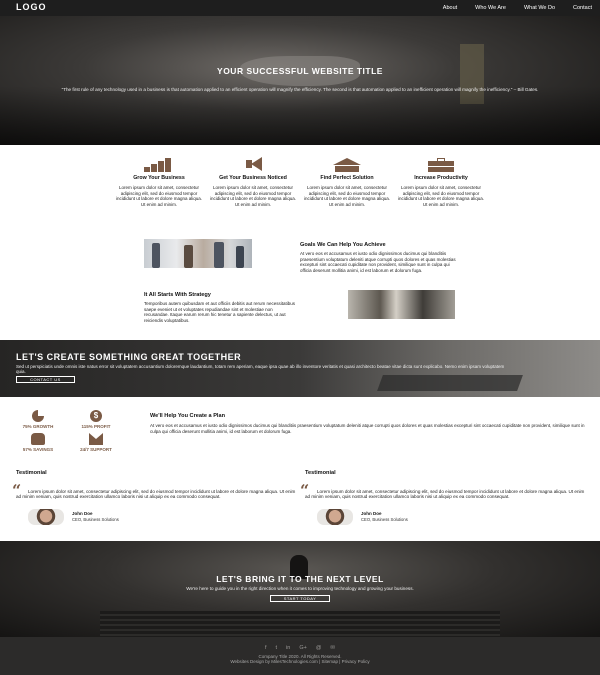  What do you see at coordinates (441, 165) in the screenshot?
I see `briefcase-icon` at bounding box center [441, 165].